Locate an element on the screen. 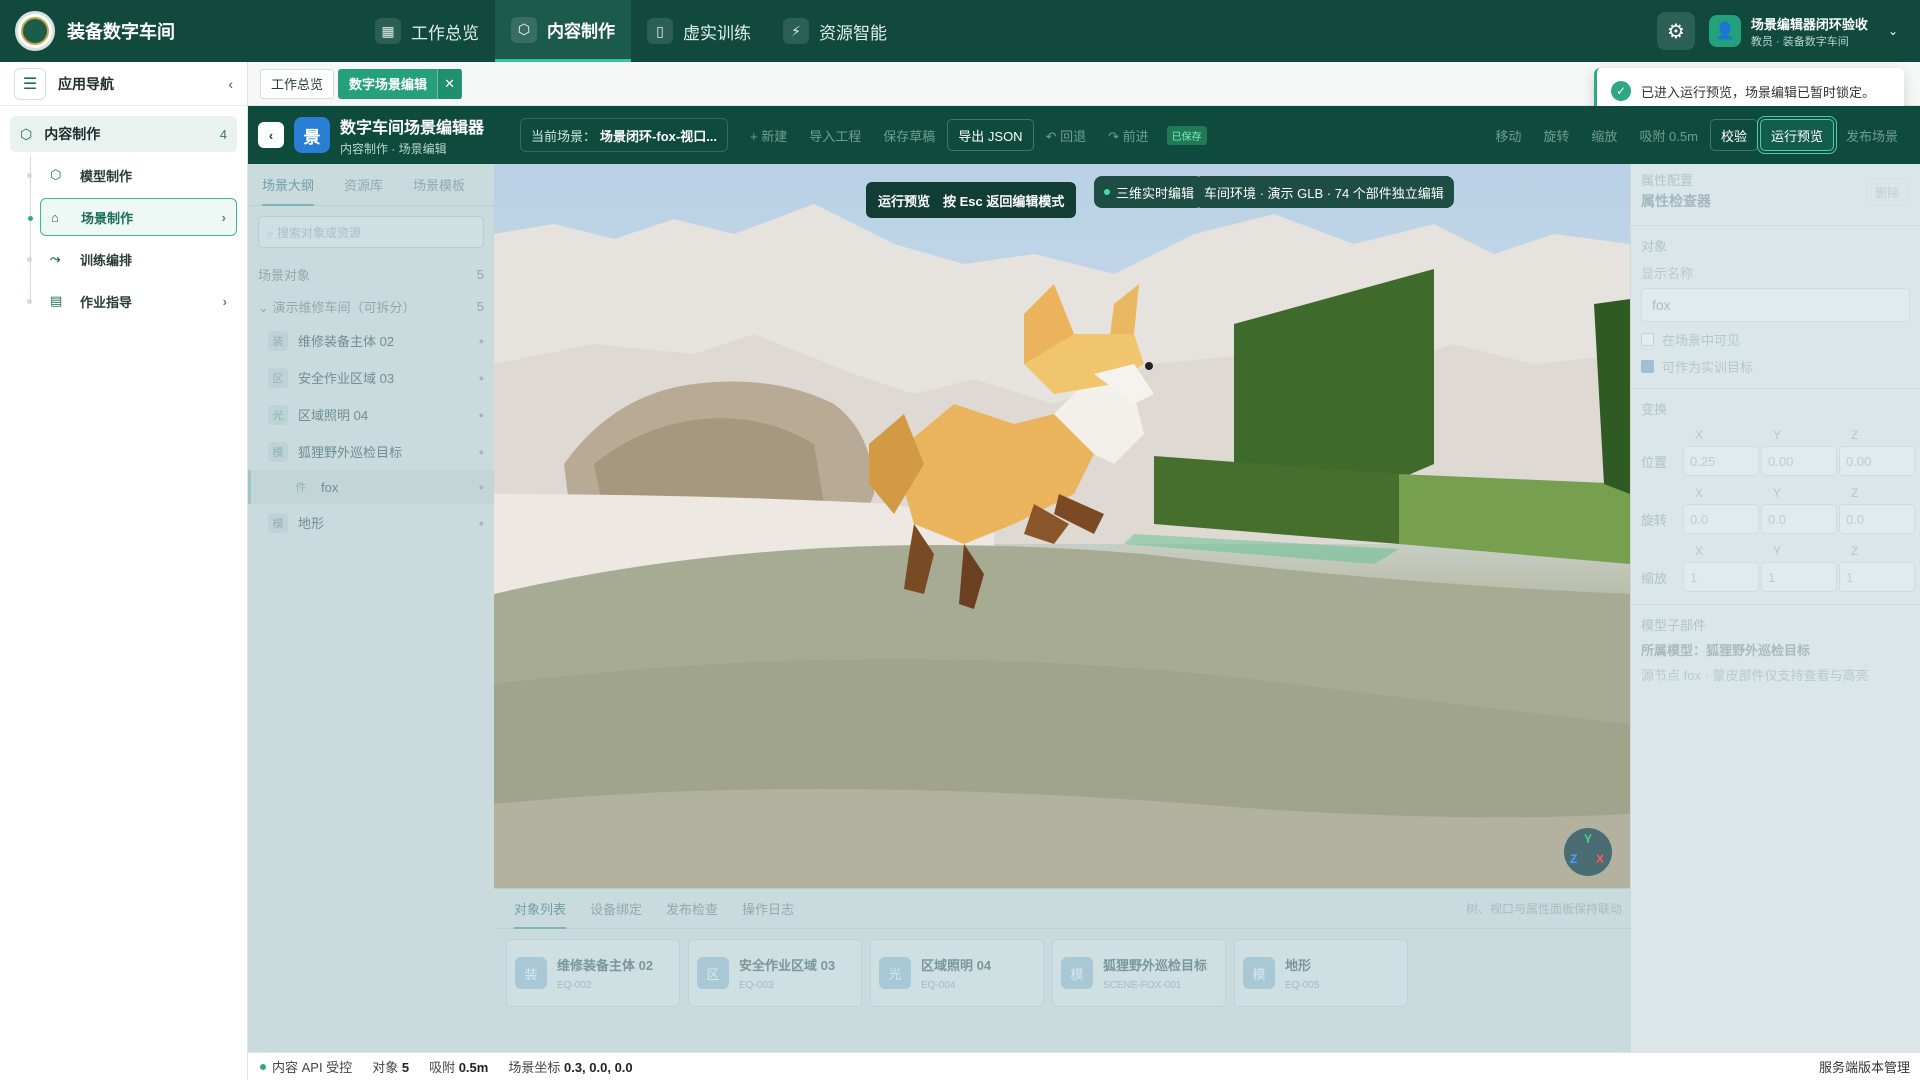  scale-tool-button: 缩放 is located at coordinates (1604, 135).